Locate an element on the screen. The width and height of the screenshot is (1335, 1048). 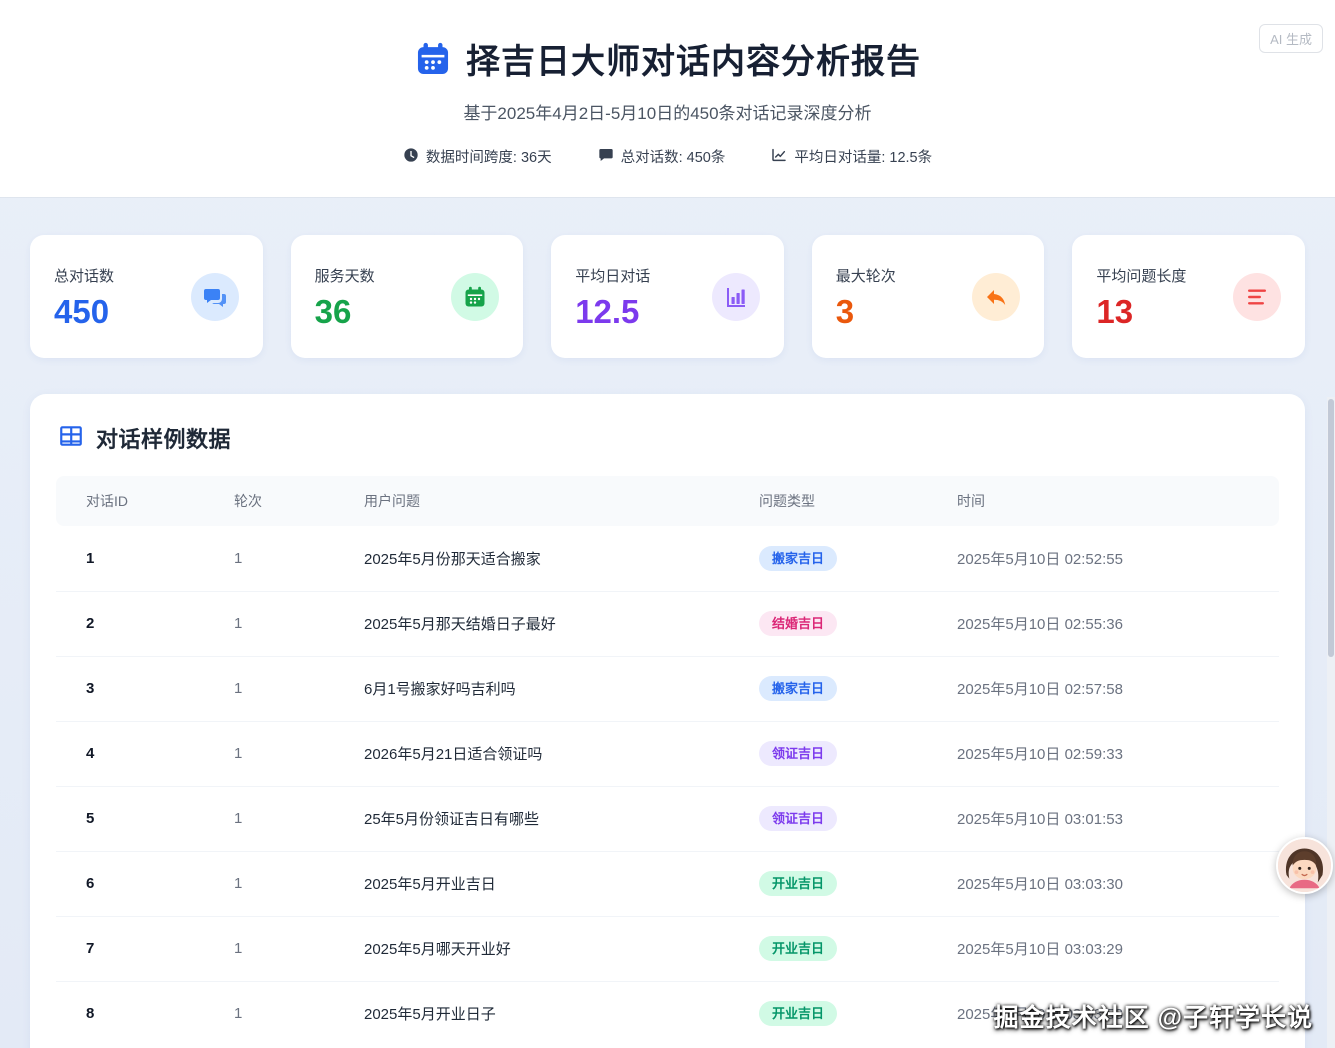
table-row: 3 1 6月1号搬家好吗吉利吗 搬家吉日 2025年5月10日 02:57:58 is located at coordinates (667, 689).